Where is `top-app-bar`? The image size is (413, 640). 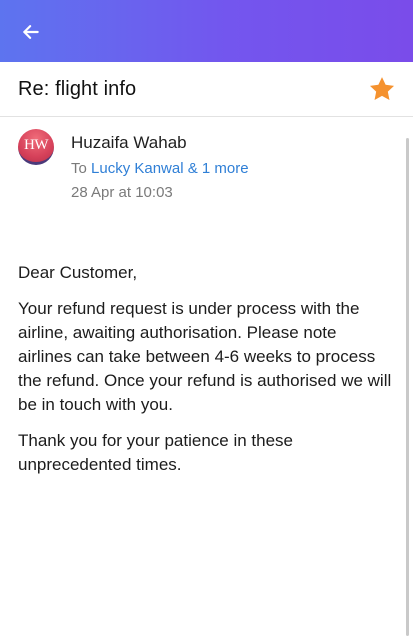
top-app-bar is located at coordinates (206, 31).